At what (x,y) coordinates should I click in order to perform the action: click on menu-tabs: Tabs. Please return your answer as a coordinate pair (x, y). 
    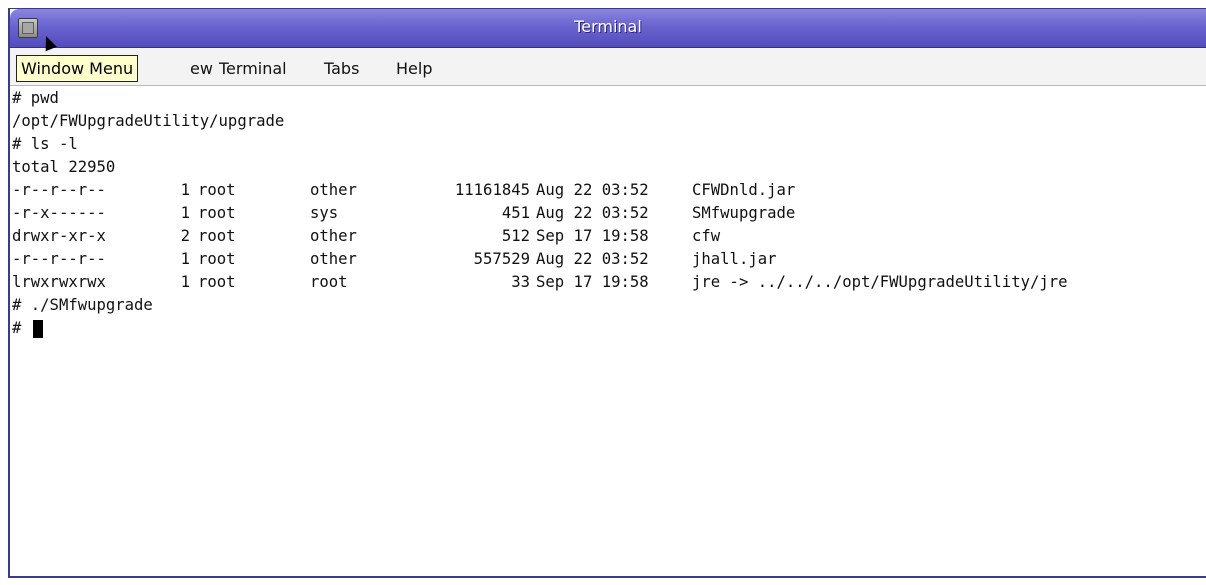
    Looking at the image, I should click on (341, 68).